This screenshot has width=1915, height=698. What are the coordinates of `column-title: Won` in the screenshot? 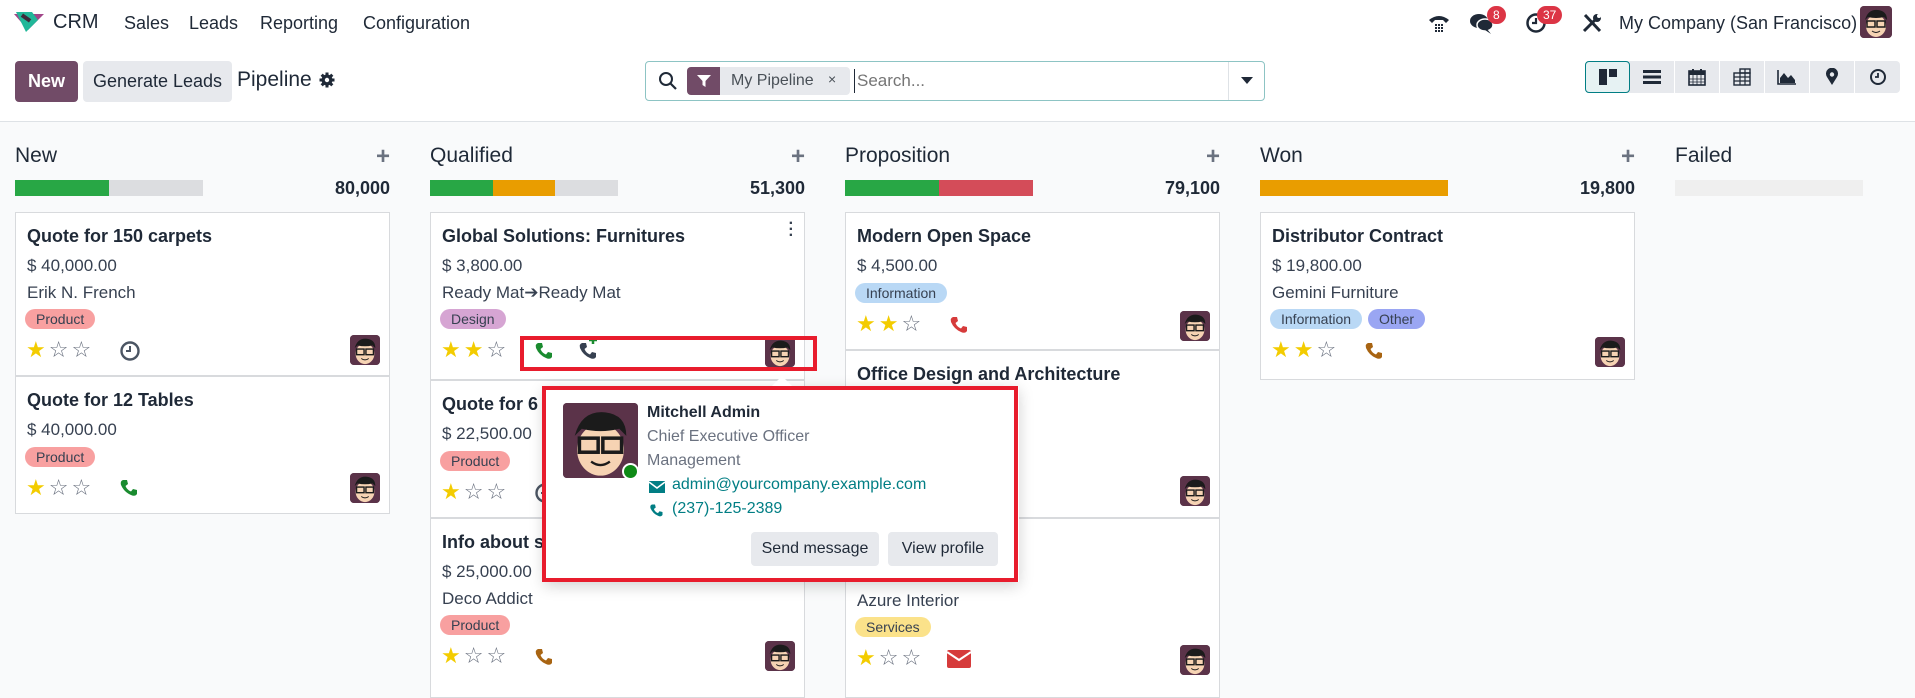 It's located at (1281, 156).